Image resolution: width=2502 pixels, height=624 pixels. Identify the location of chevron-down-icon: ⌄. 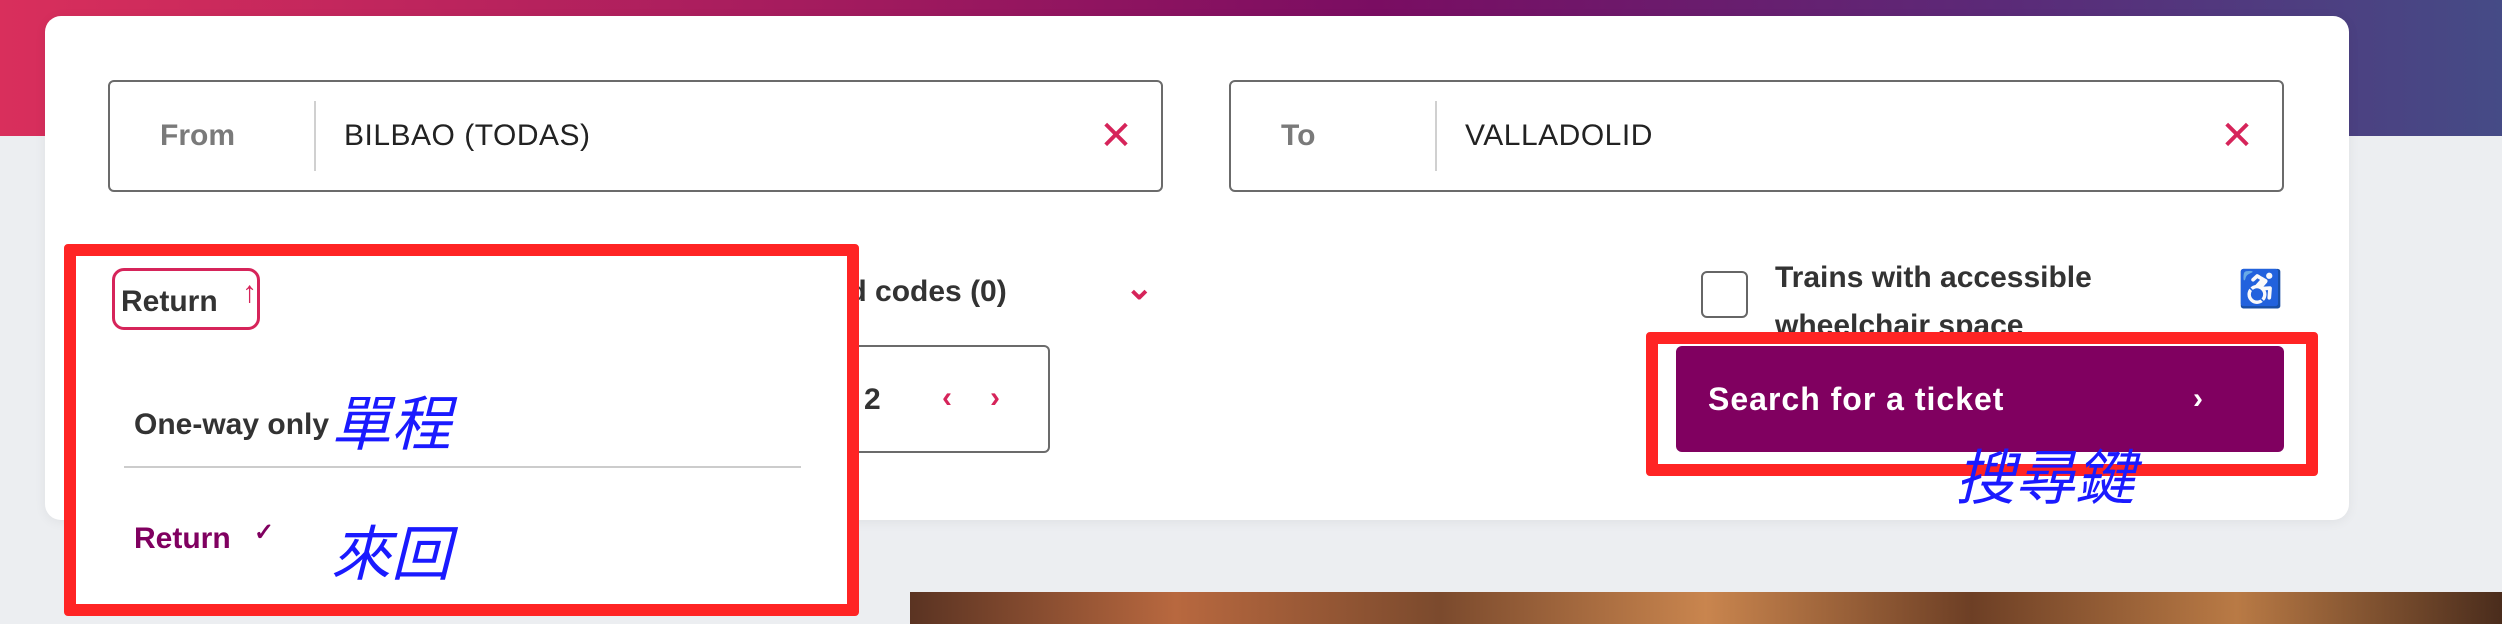
(1139, 288).